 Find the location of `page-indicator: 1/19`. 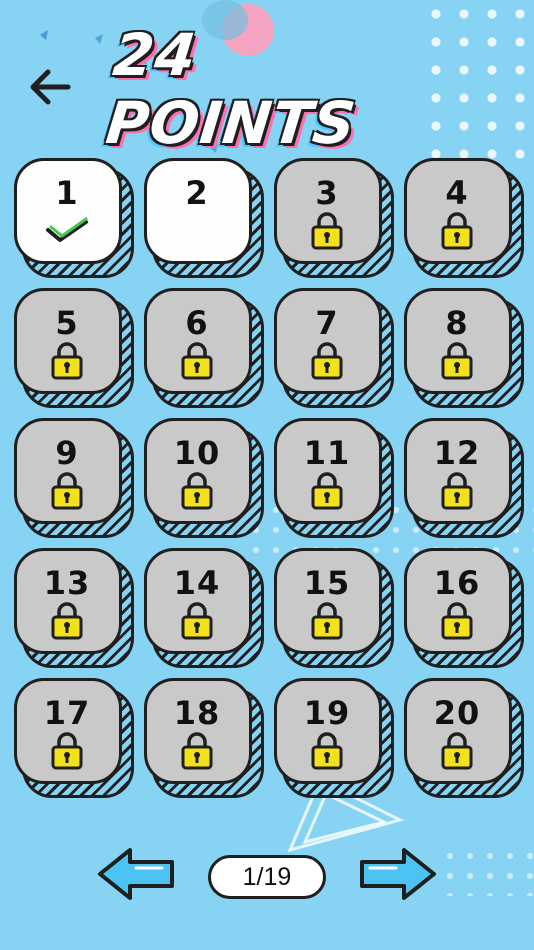

page-indicator: 1/19 is located at coordinates (267, 877).